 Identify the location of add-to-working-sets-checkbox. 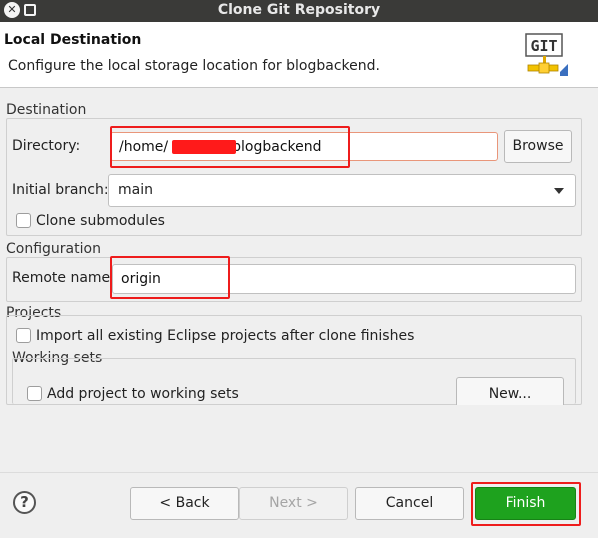
(34, 393).